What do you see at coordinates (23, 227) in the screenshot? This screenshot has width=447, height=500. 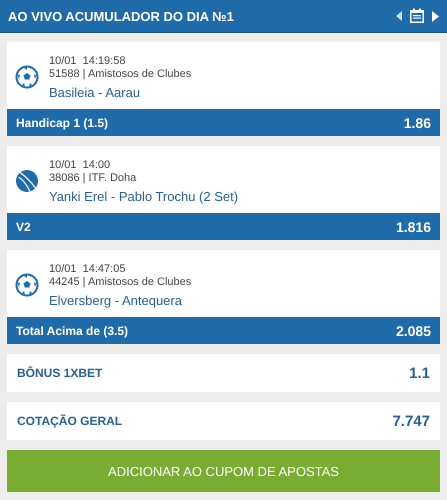 I see `bet-type: V2` at bounding box center [23, 227].